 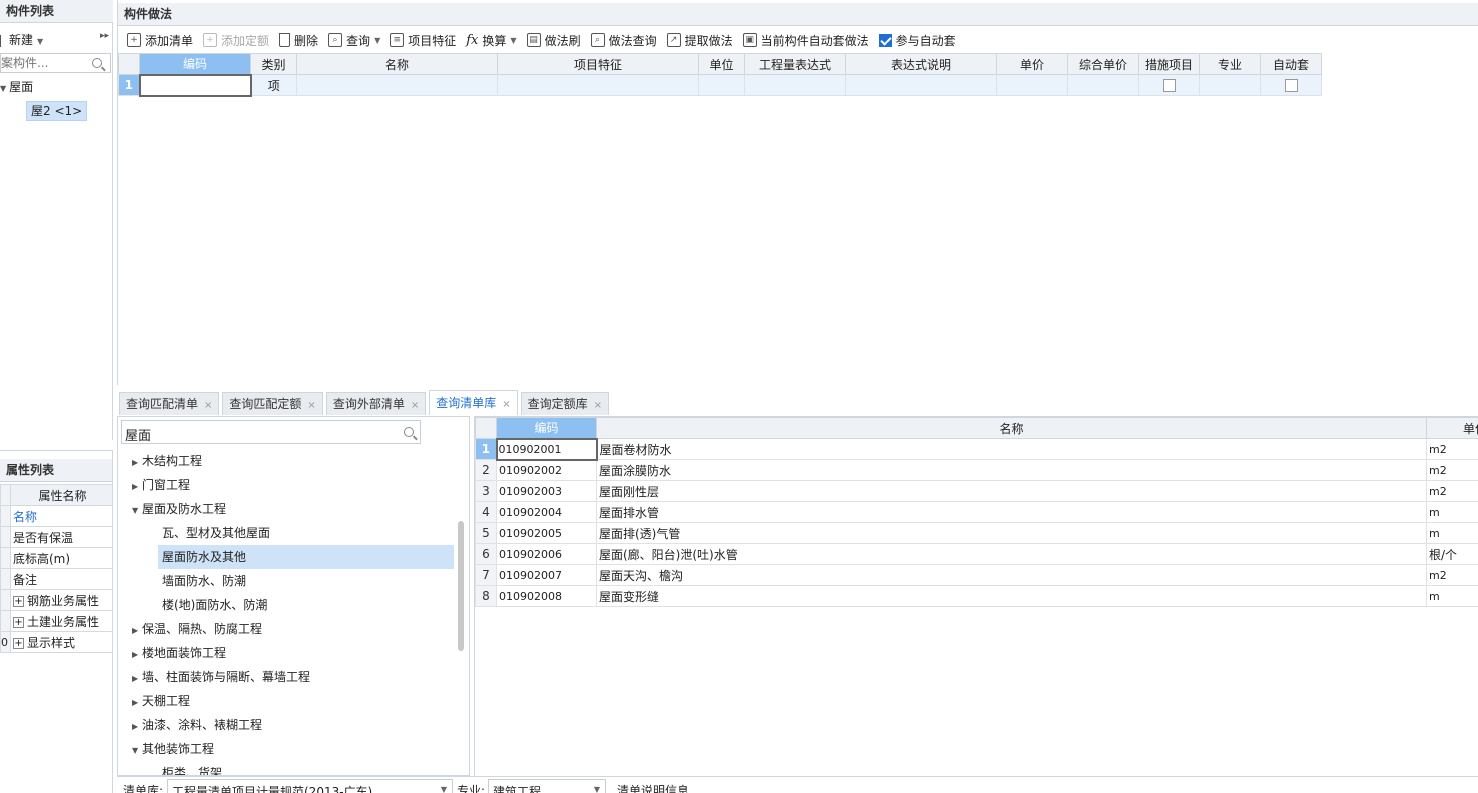 I want to click on component-search-box, so click(x=55, y=63).